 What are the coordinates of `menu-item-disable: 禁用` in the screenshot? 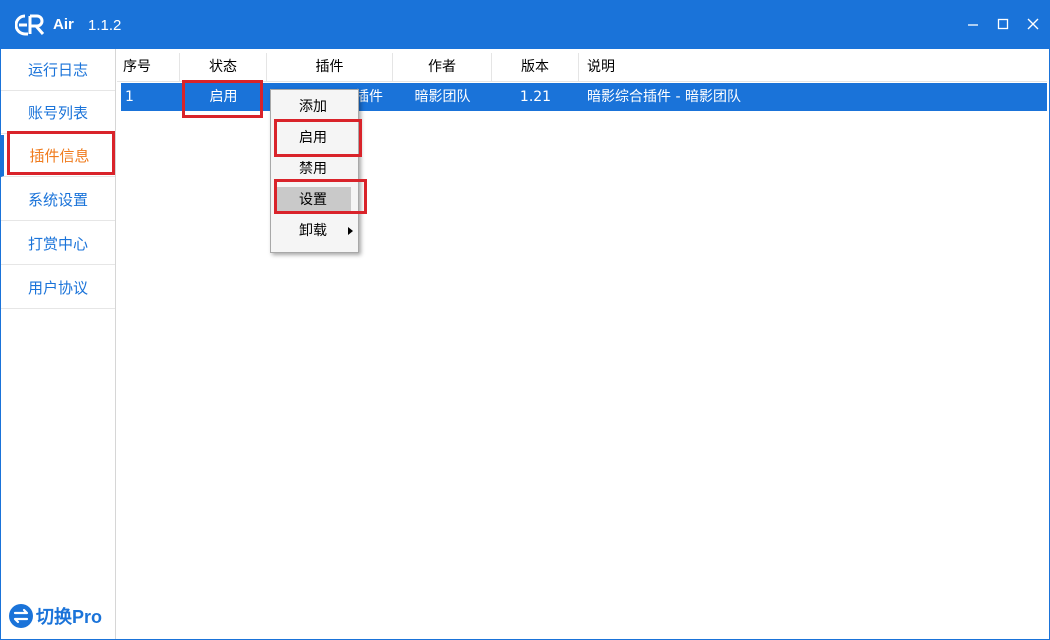 It's located at (313, 169).